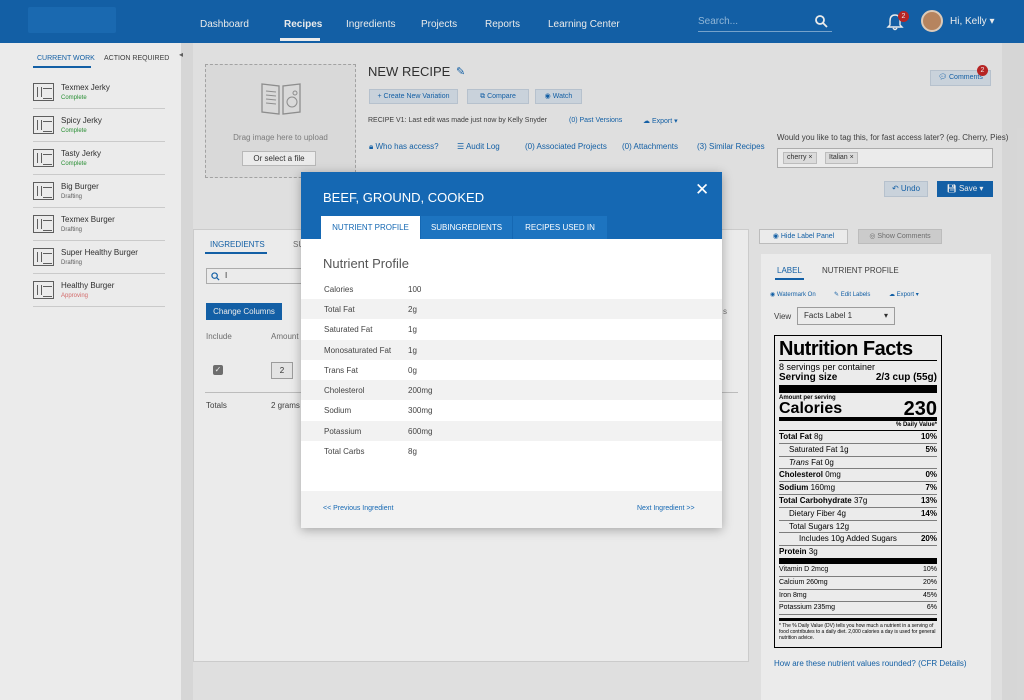 This screenshot has height=700, width=1024. Describe the element at coordinates (366, 263) in the screenshot. I see `nutrient-profile-heading: Nutrient Profile` at that location.